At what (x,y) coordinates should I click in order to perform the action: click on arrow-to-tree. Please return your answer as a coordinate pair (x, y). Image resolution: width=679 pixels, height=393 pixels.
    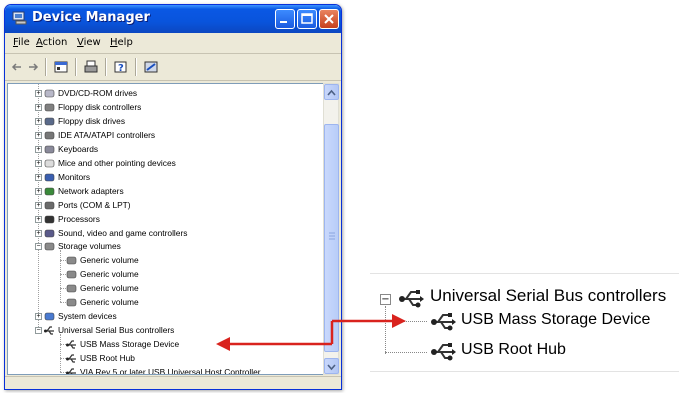
    Looking at the image, I should click on (274, 344).